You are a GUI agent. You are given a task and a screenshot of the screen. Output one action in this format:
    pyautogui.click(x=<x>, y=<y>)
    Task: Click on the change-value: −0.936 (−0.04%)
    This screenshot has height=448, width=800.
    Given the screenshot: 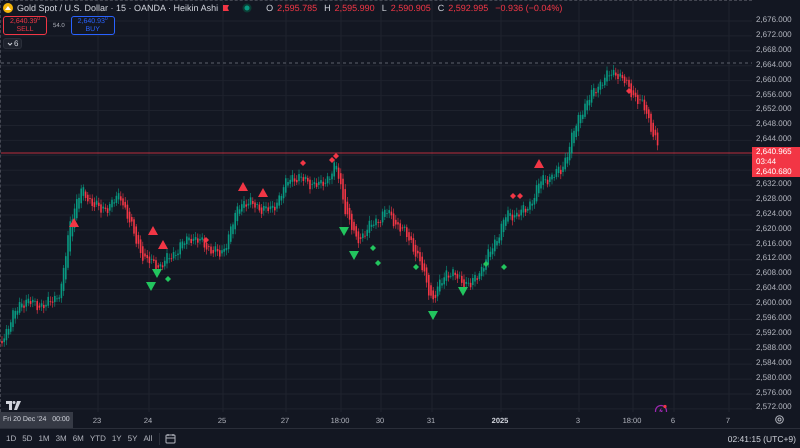 What is the action you would take?
    pyautogui.click(x=528, y=8)
    